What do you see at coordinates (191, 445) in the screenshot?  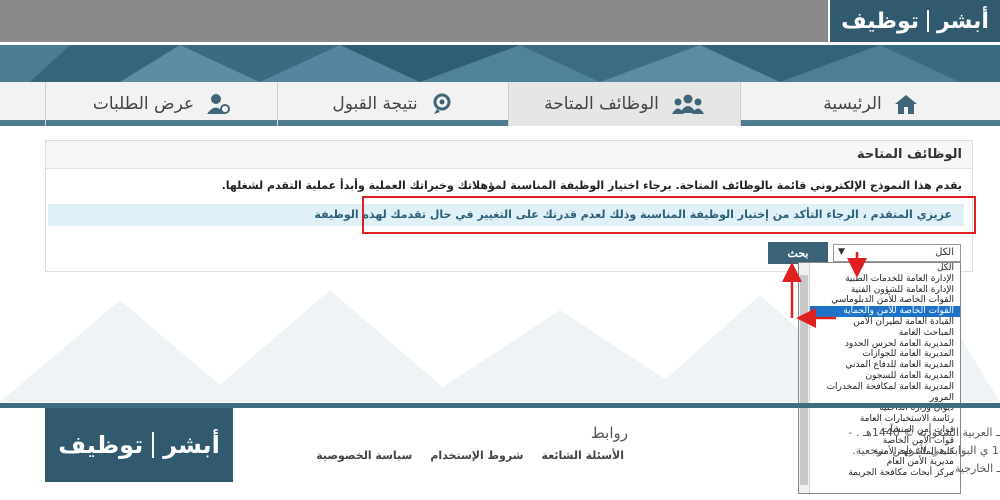 I see `footer-logo-left: أبشر` at bounding box center [191, 445].